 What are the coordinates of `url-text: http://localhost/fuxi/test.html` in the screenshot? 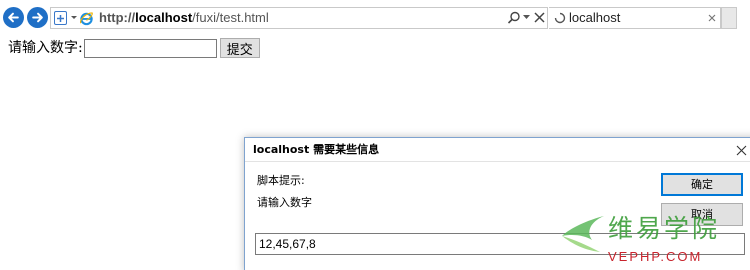 It's located at (184, 18).